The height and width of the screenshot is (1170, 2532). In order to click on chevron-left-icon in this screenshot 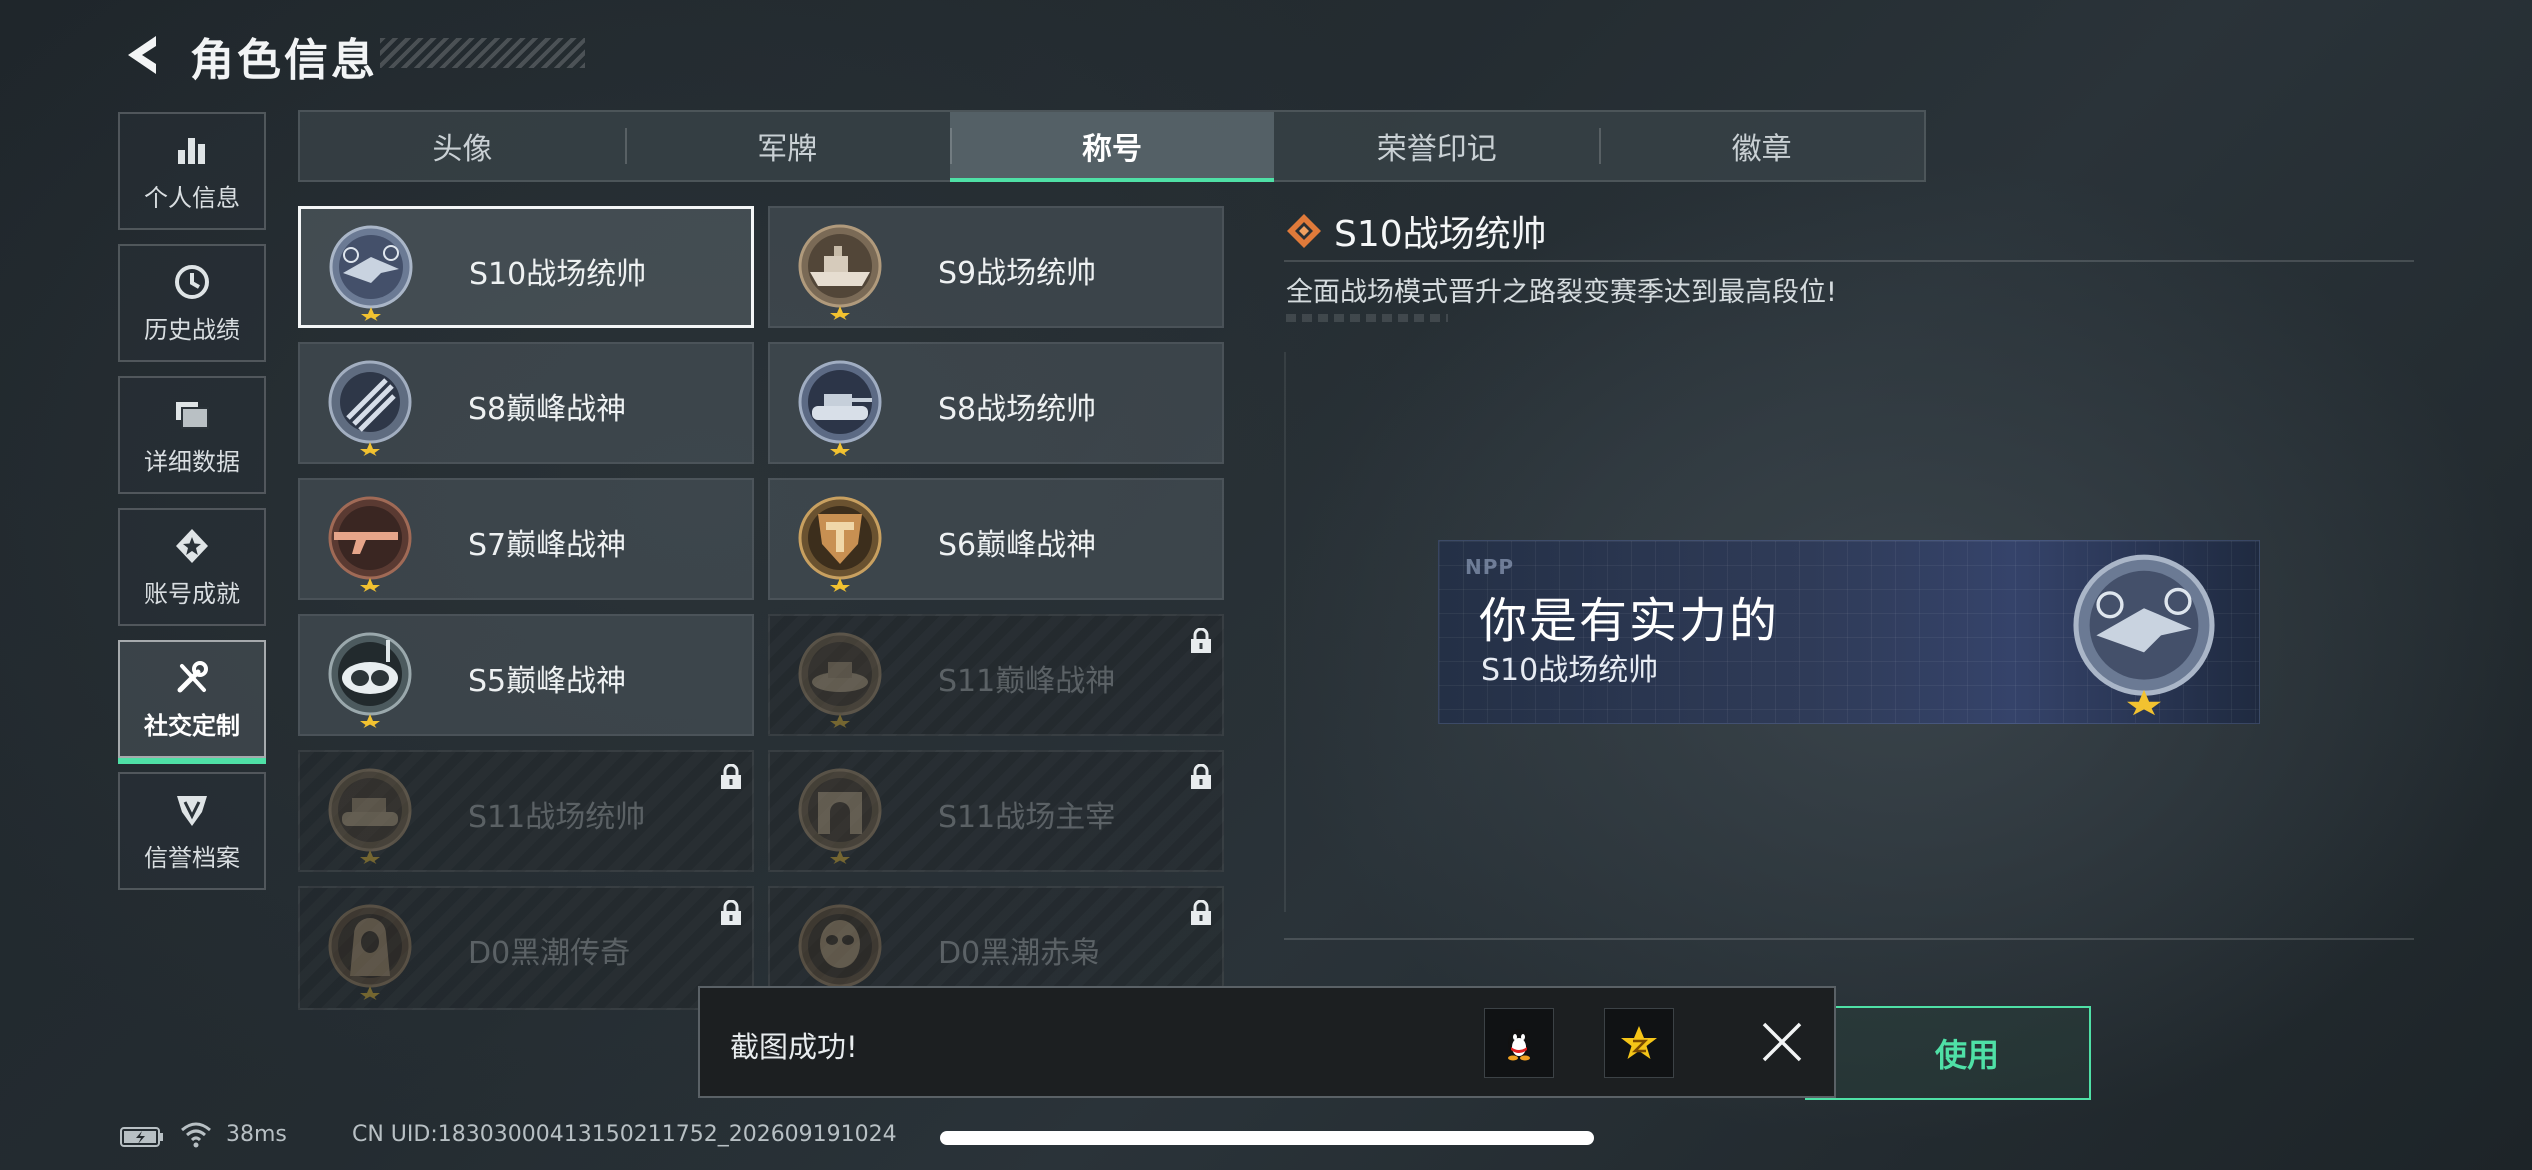, I will do `click(142, 55)`.